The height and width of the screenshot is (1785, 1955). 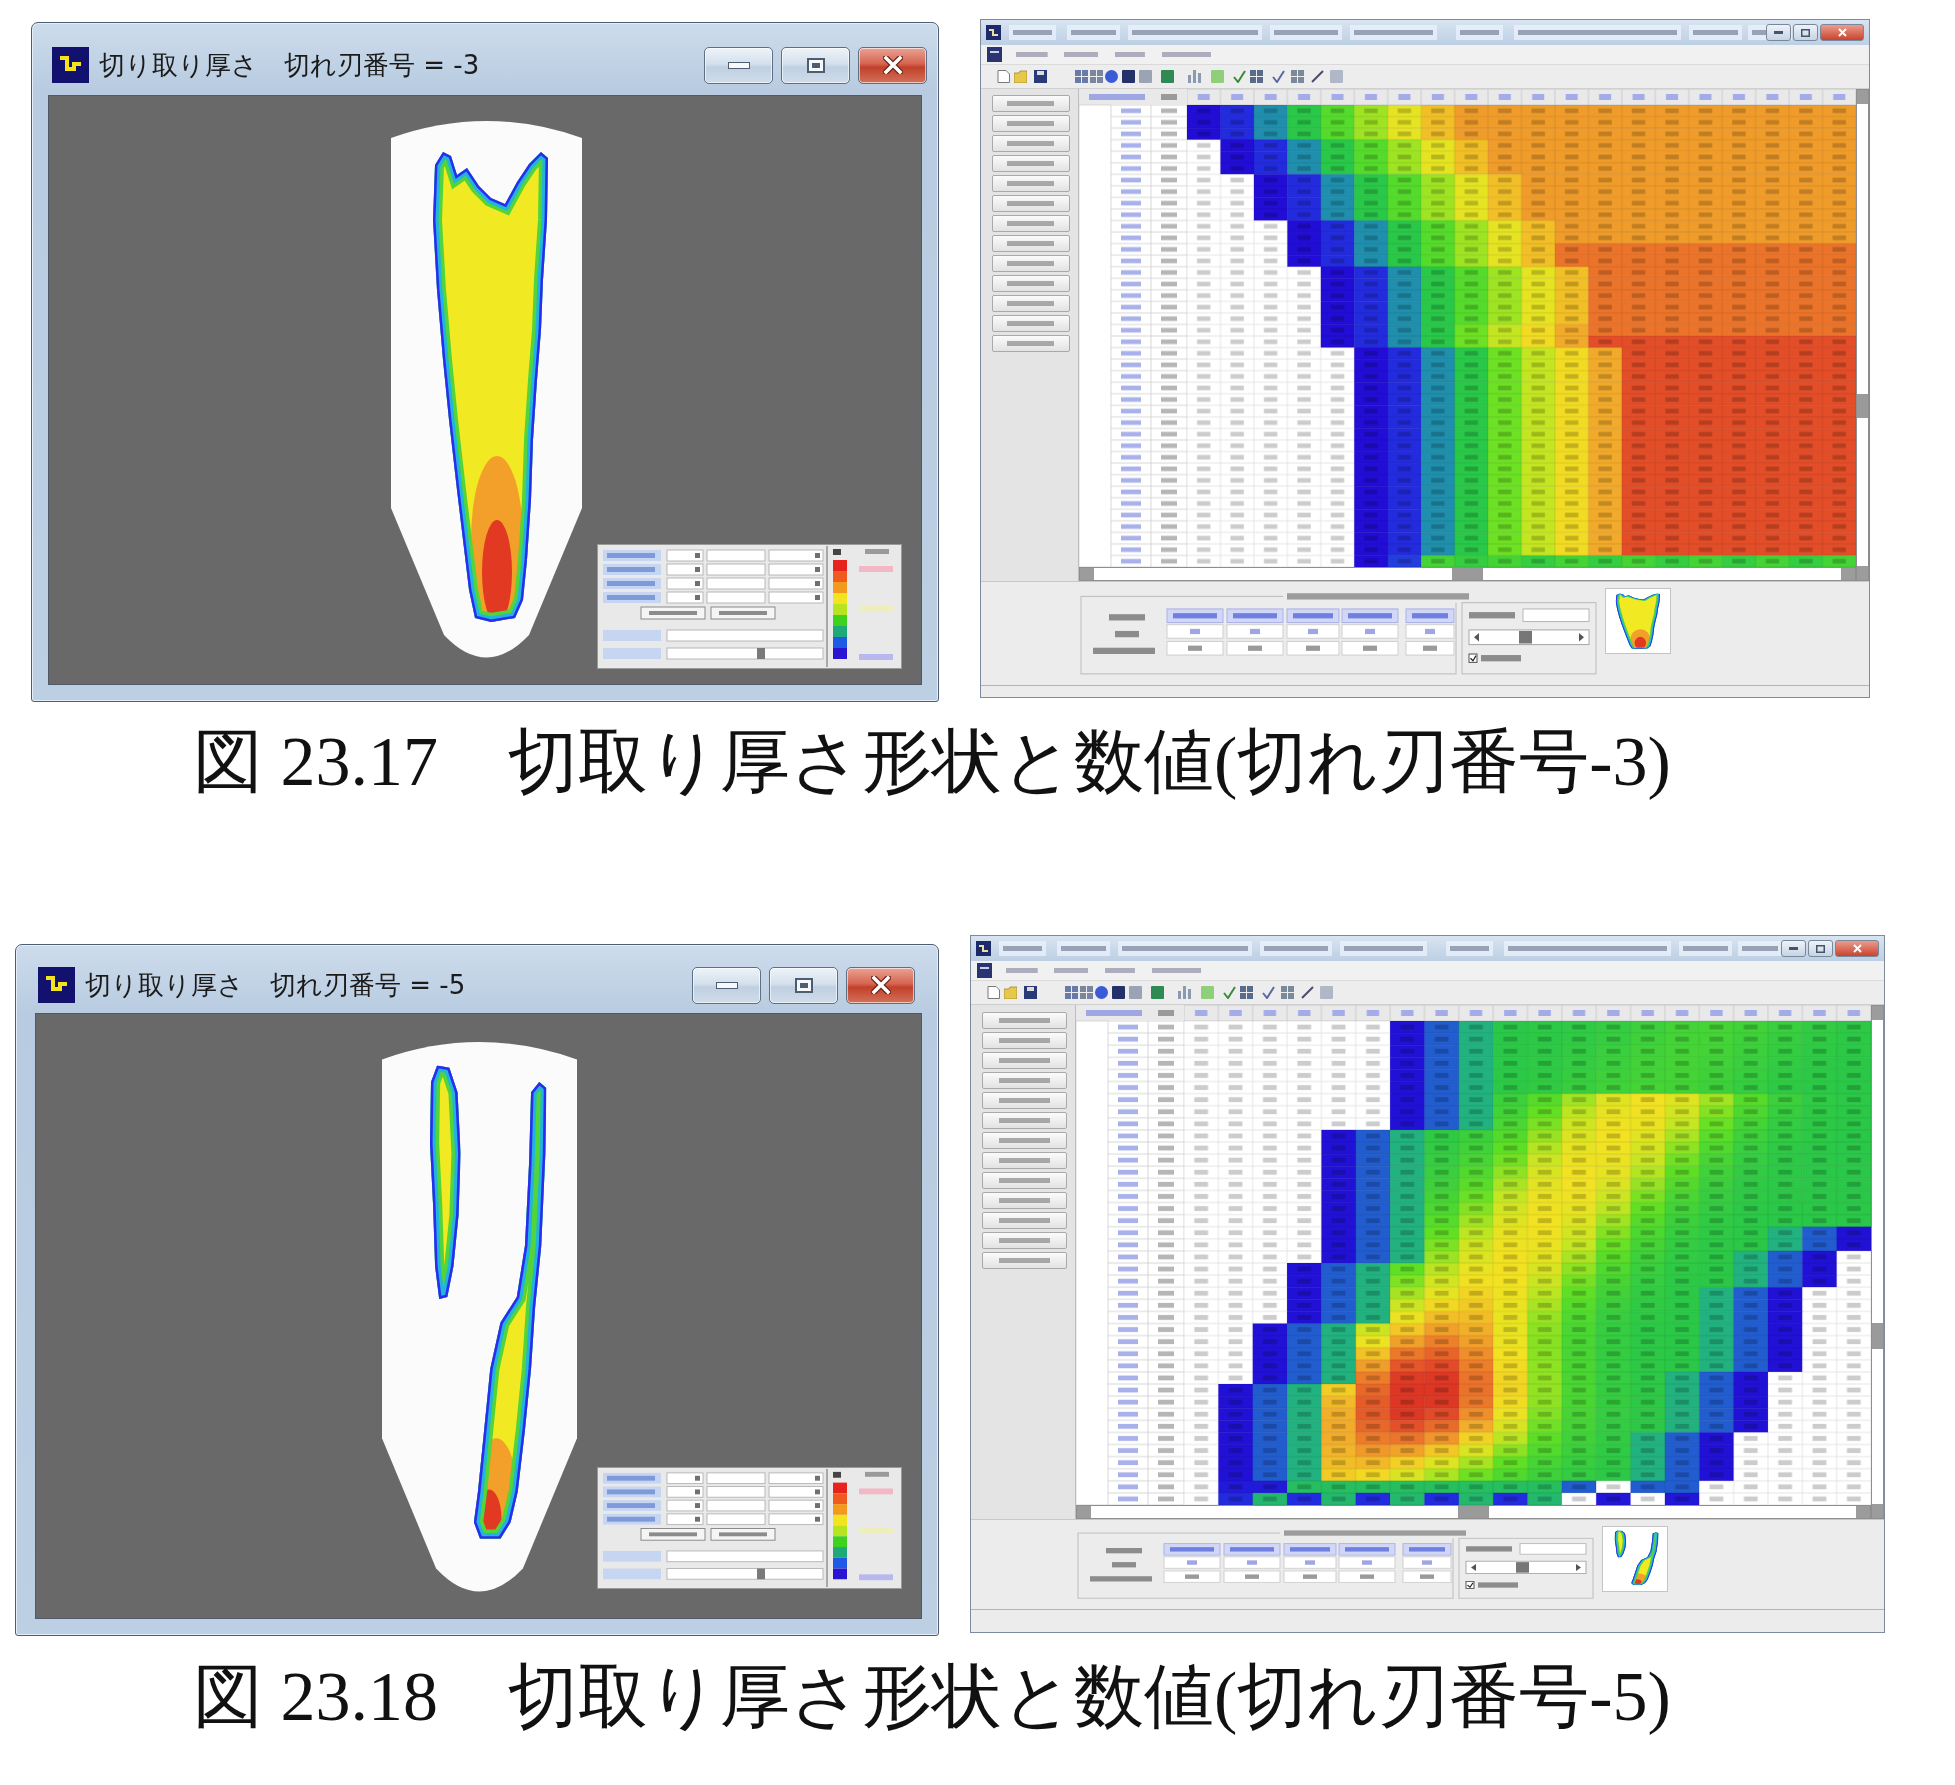 I want to click on figure-caption: 図 23.18 切取り厚さ形状と数値(切れ刃番号-5), so click(x=931, y=1697).